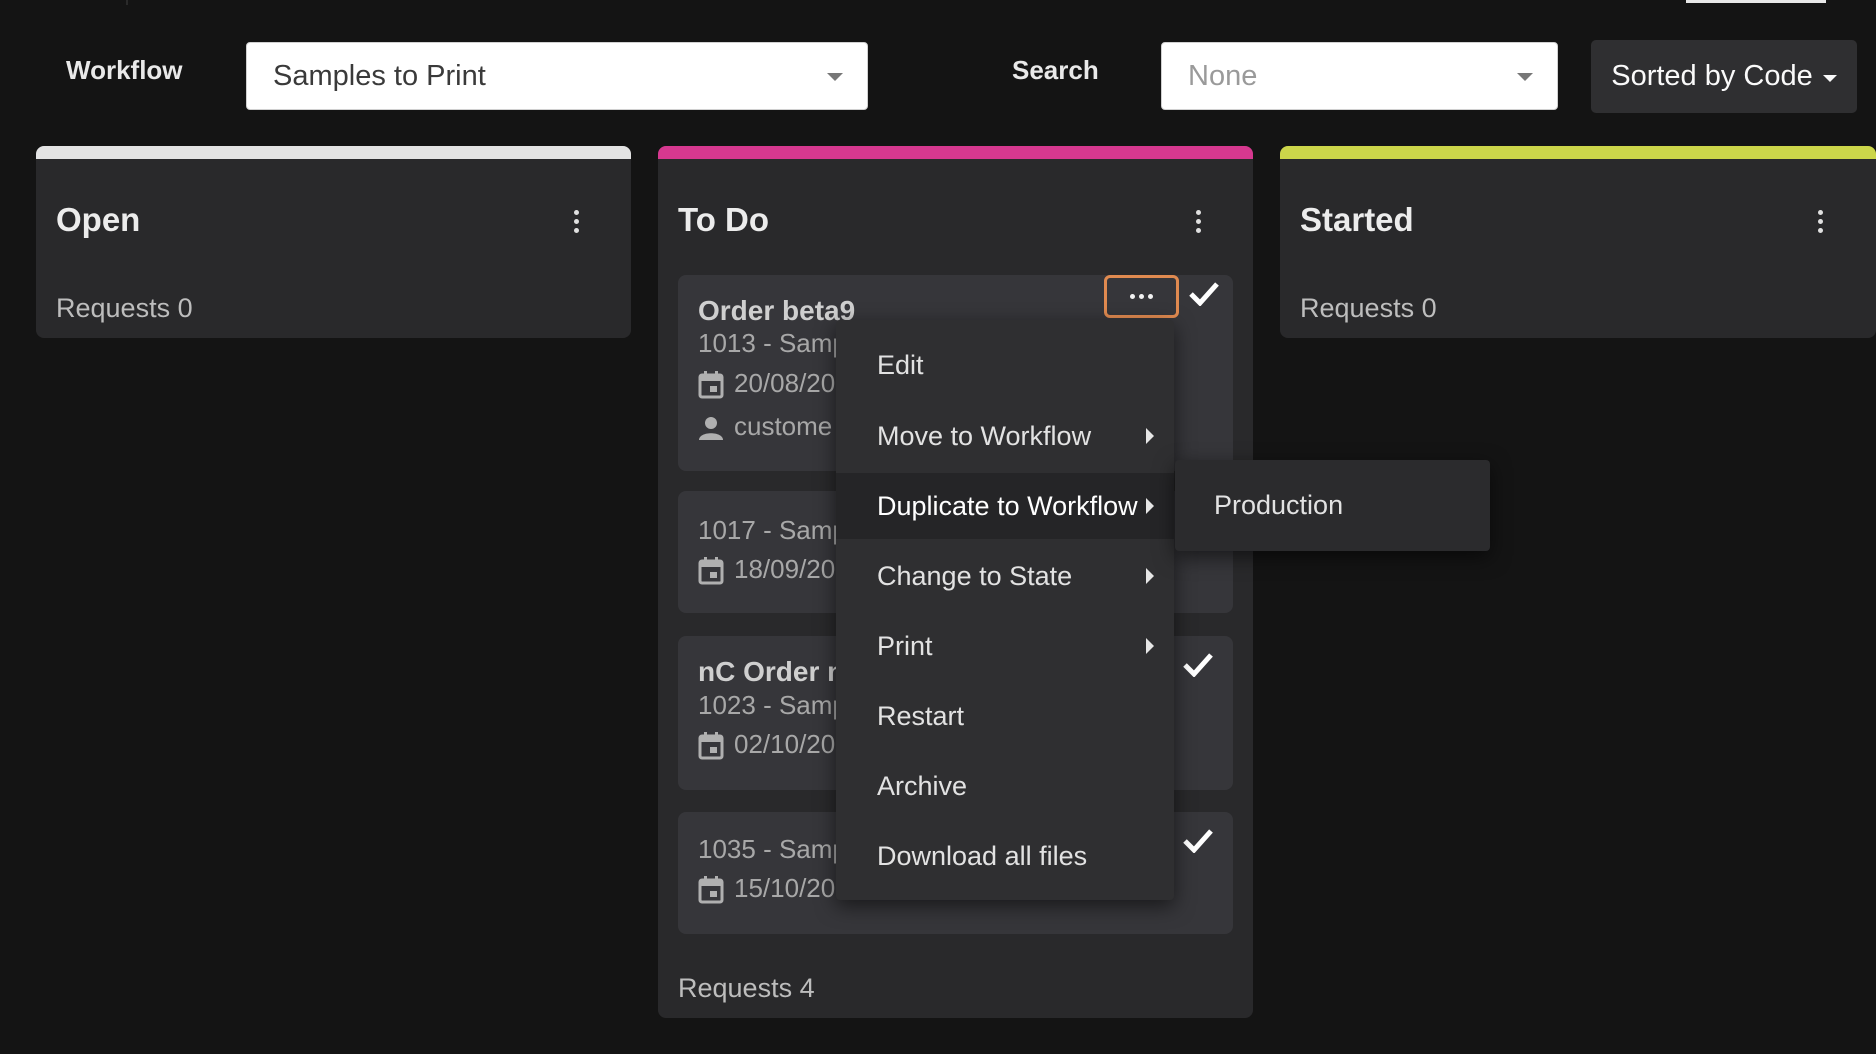 The image size is (1876, 1054). Describe the element at coordinates (785, 569) in the screenshot. I see `card-date: 18/09/20` at that location.